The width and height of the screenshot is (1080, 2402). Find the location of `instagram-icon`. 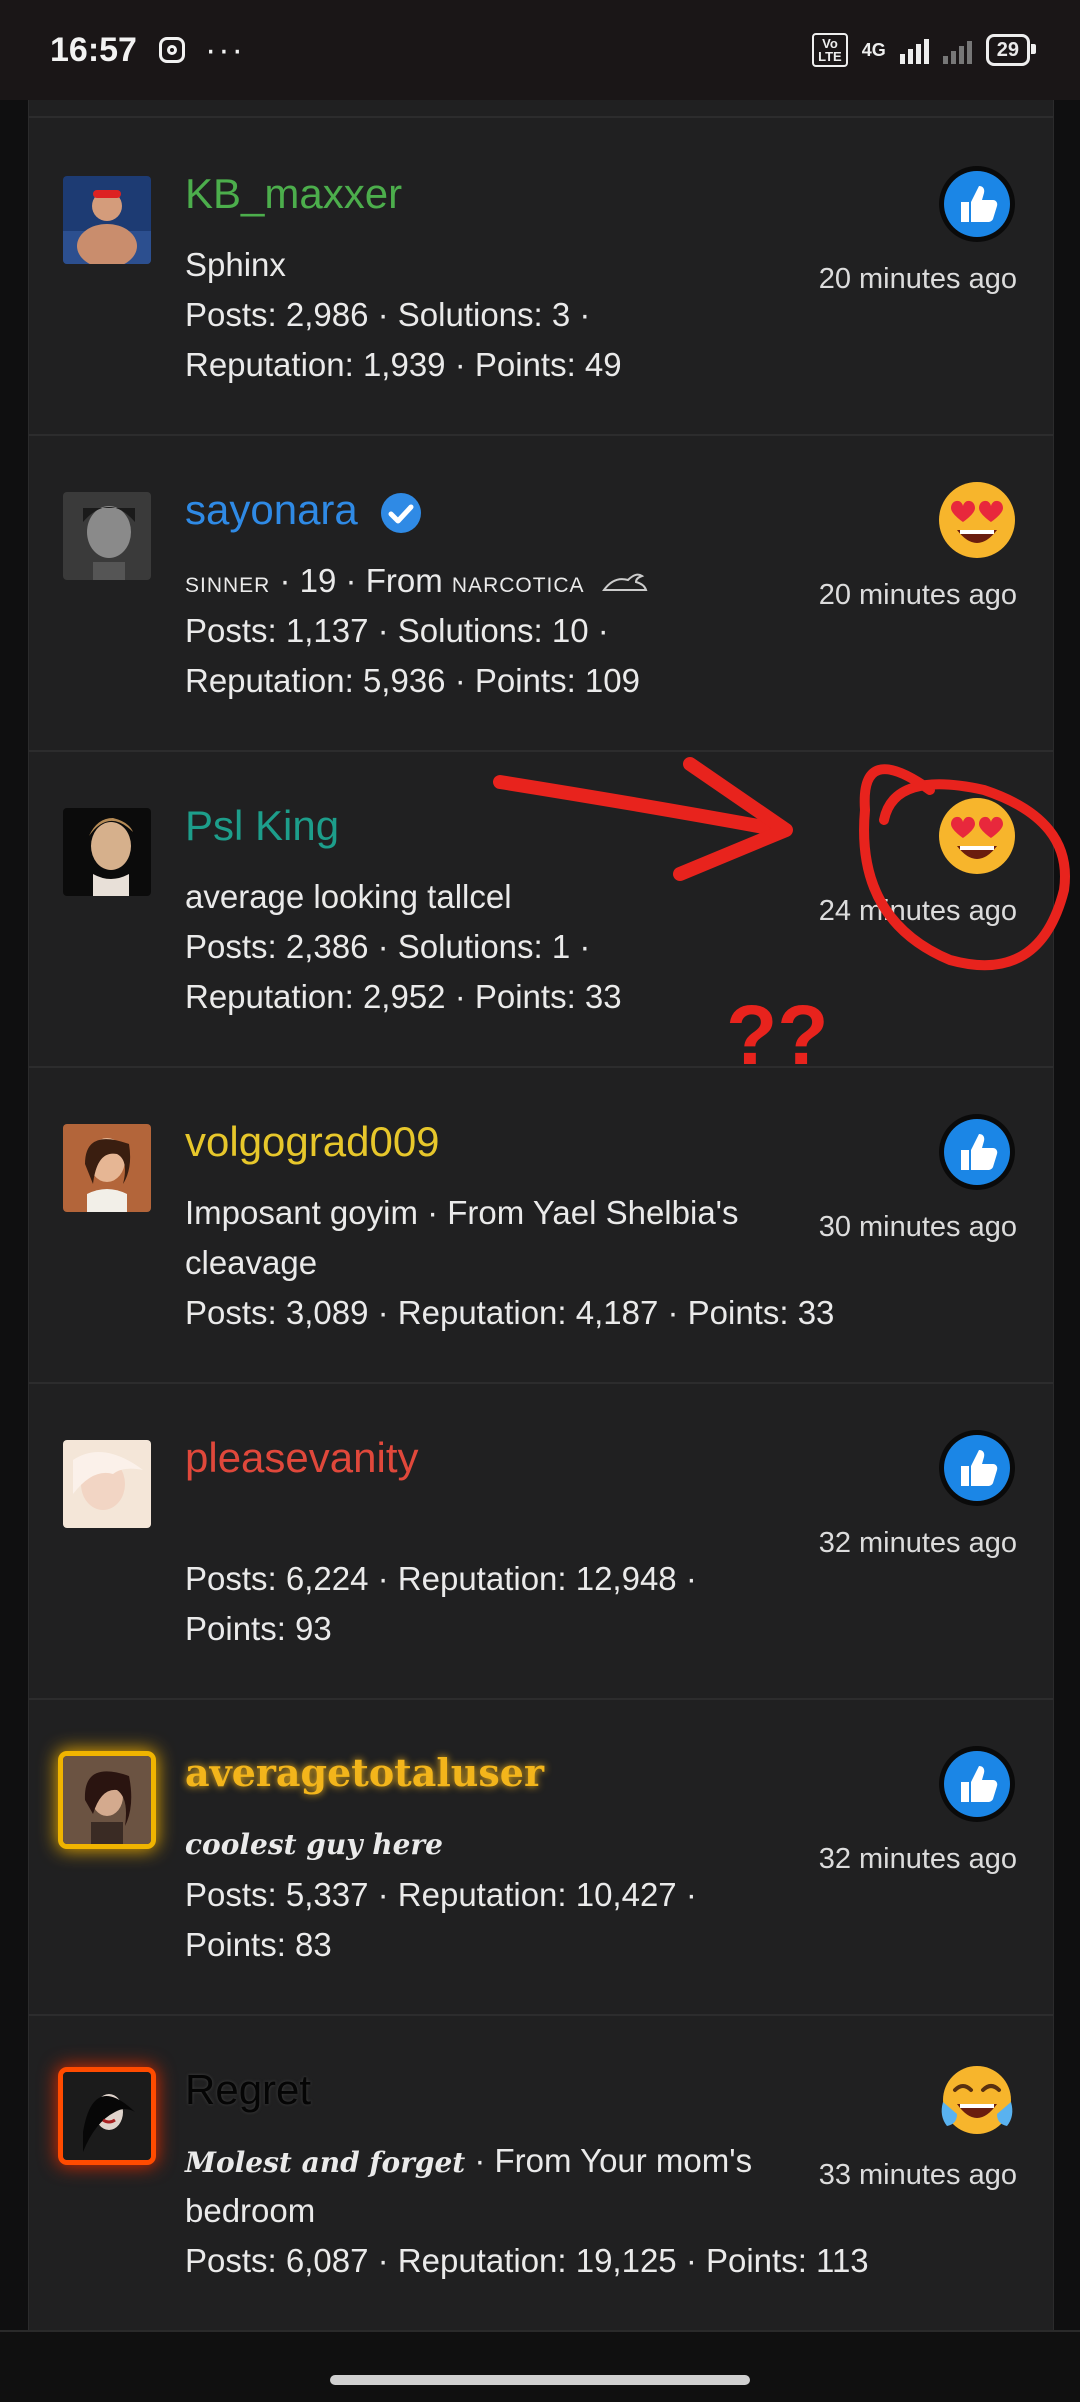

instagram-icon is located at coordinates (171, 50).